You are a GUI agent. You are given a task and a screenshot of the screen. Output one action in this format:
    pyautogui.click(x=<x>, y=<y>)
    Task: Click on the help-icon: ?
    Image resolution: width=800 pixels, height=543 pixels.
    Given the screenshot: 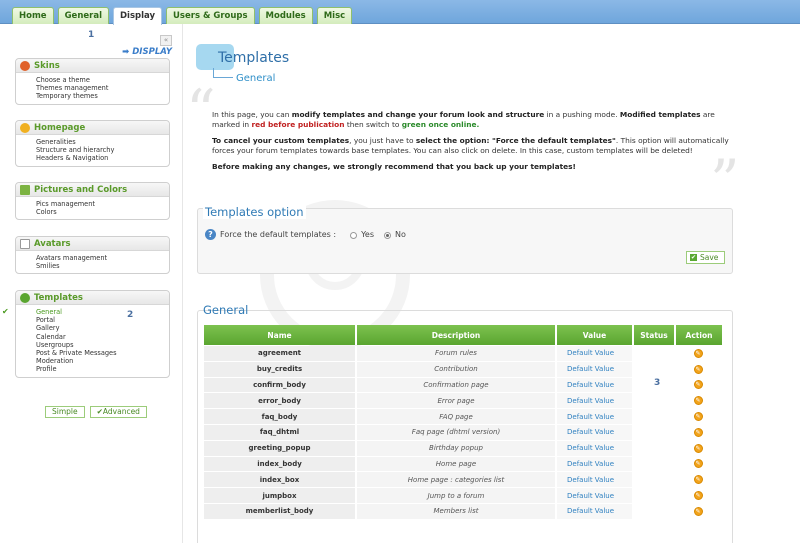 What is the action you would take?
    pyautogui.click(x=210, y=234)
    